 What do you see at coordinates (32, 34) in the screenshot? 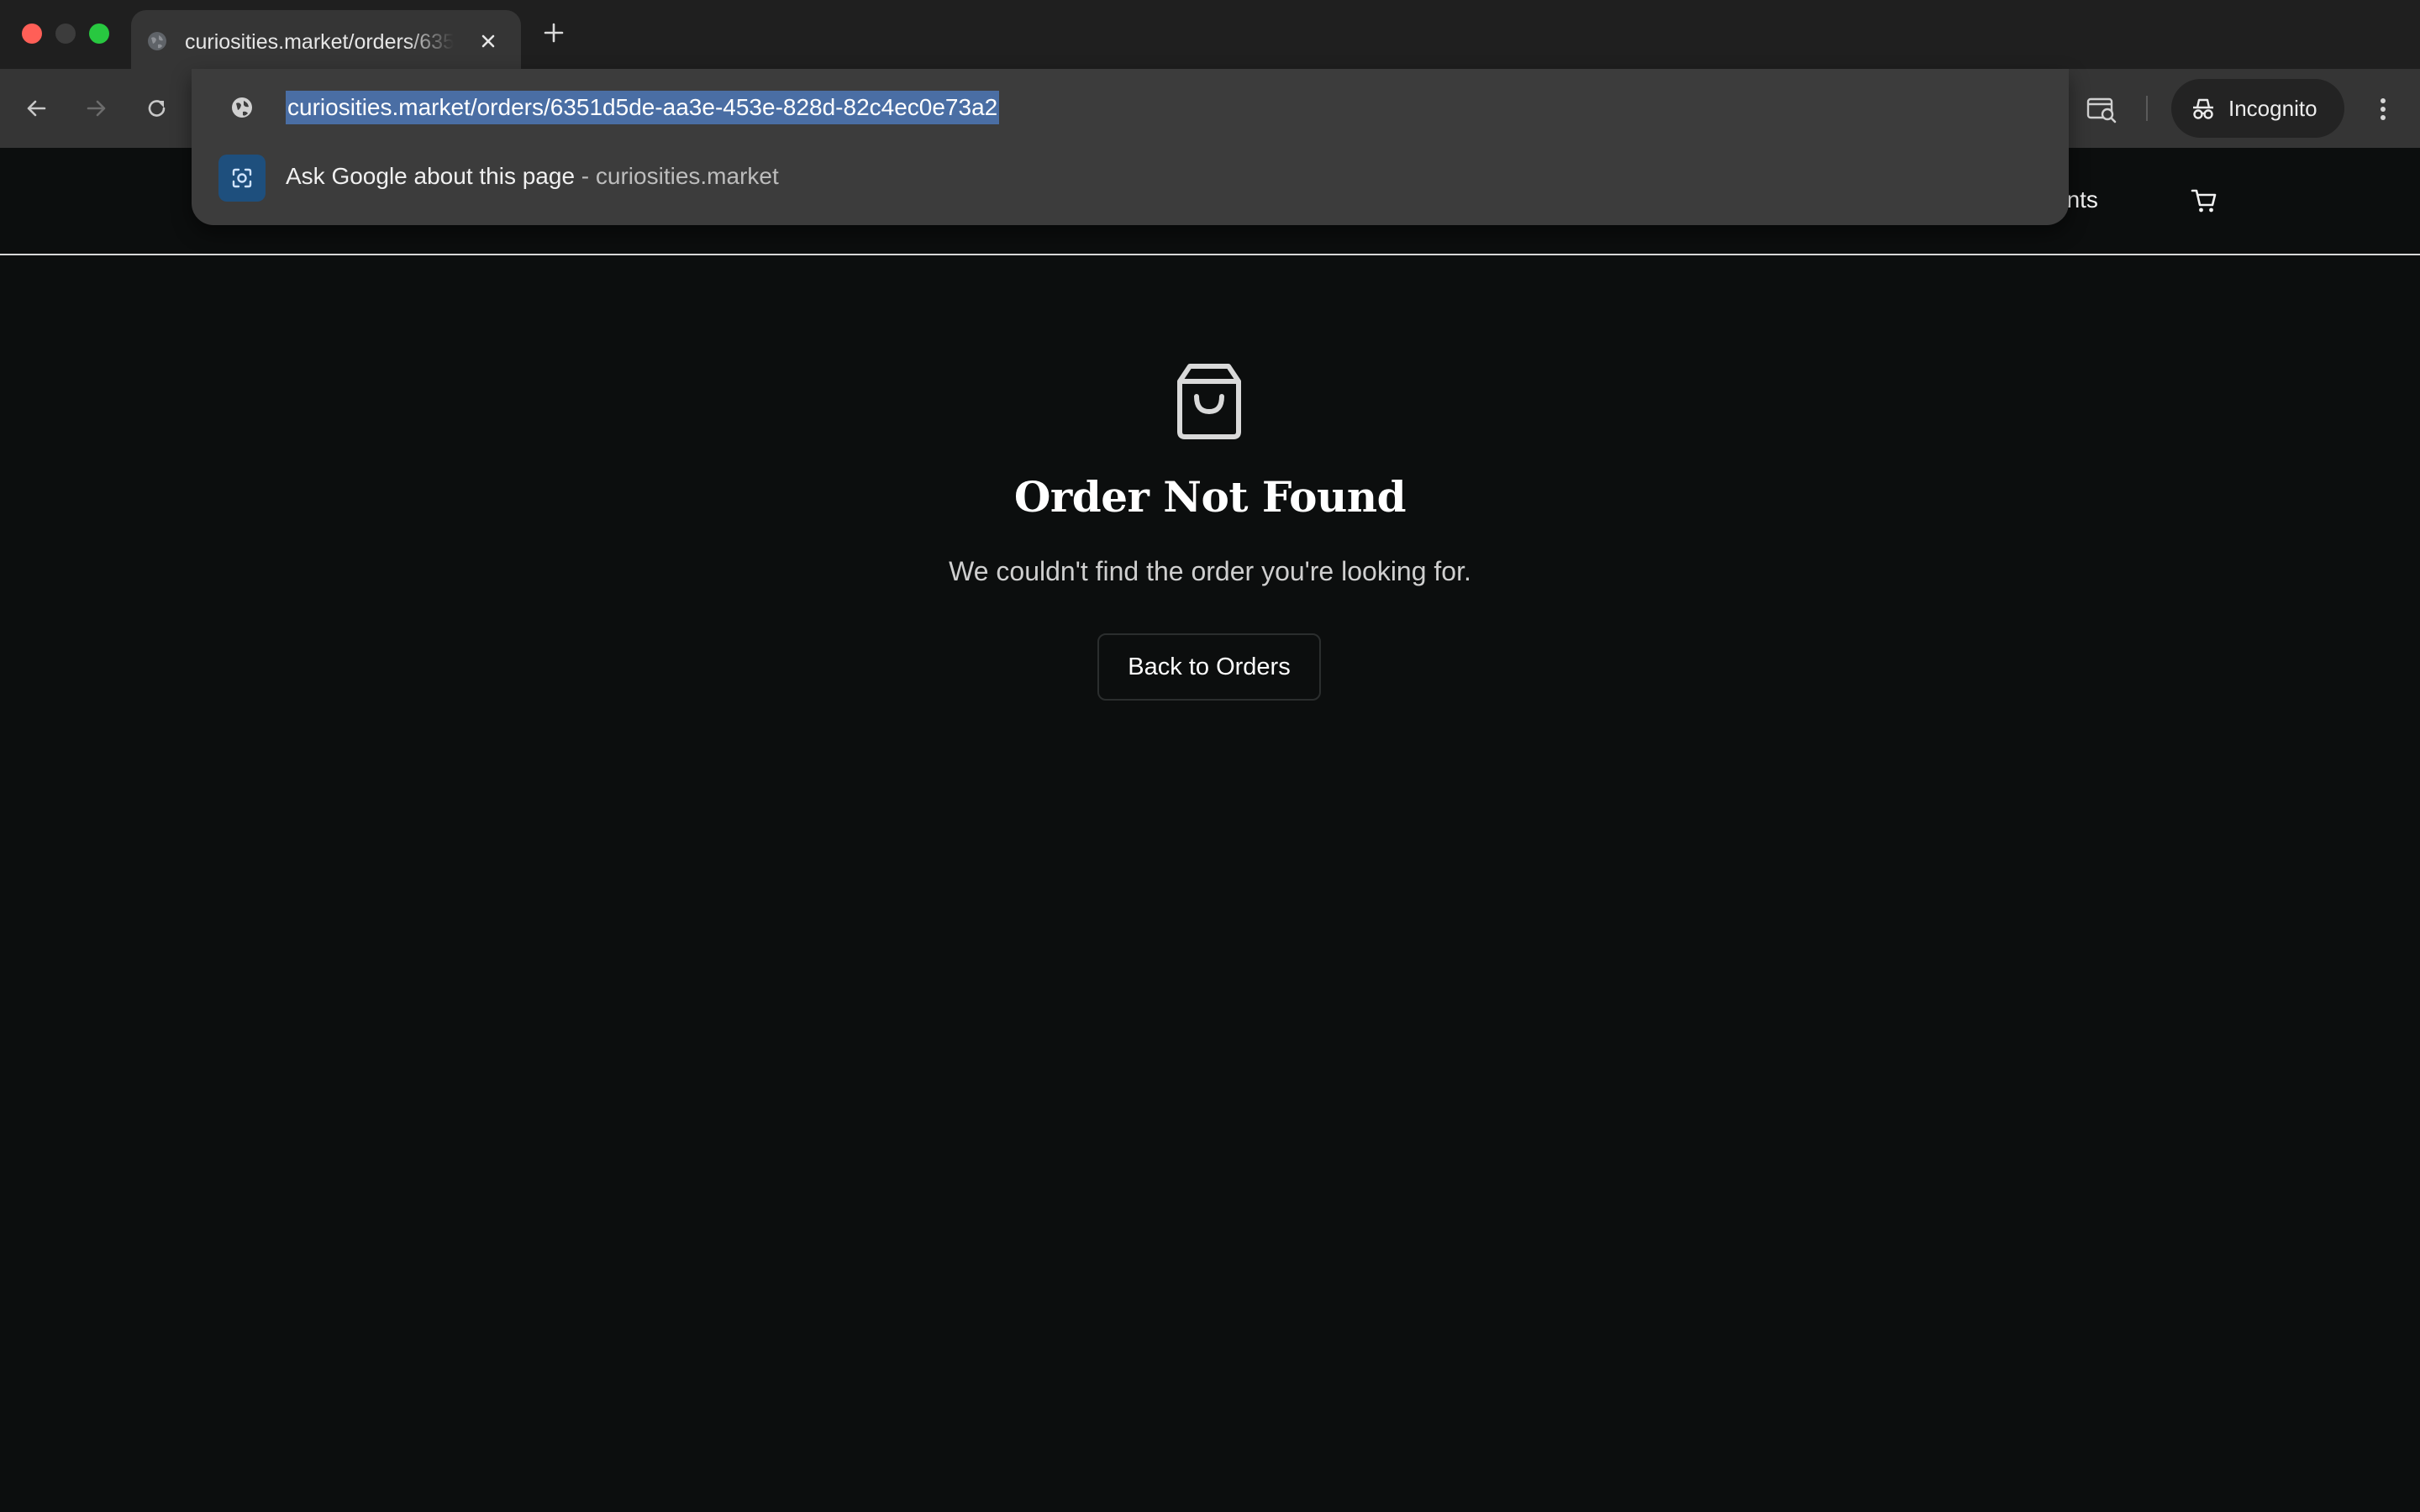
I see `window-close-button` at bounding box center [32, 34].